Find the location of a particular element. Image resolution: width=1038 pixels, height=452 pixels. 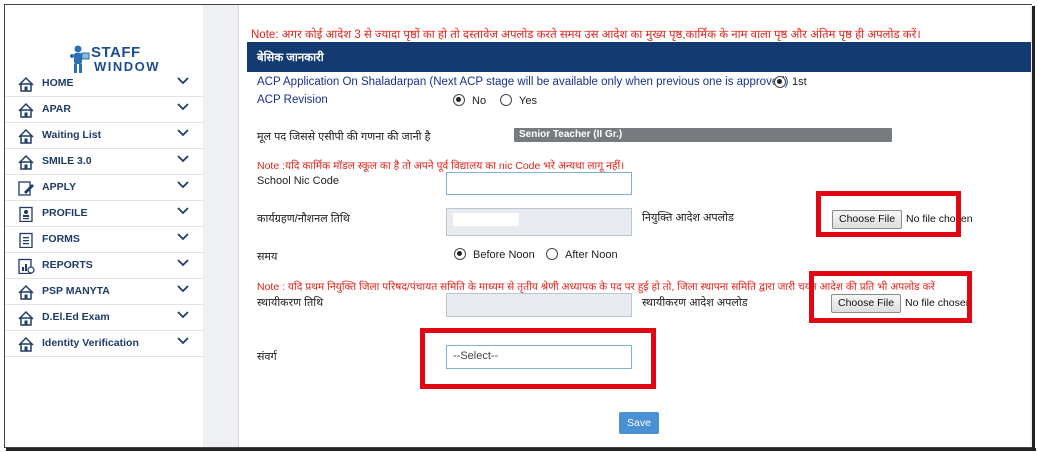

sidebar-item-waiting-list: Waiting List is located at coordinates (104, 136).